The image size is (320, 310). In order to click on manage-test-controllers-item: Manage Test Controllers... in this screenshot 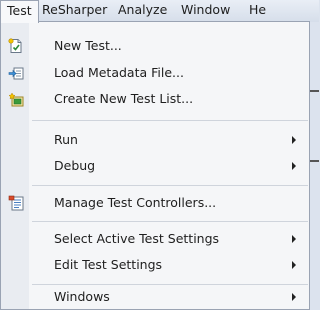, I will do `click(155, 203)`.